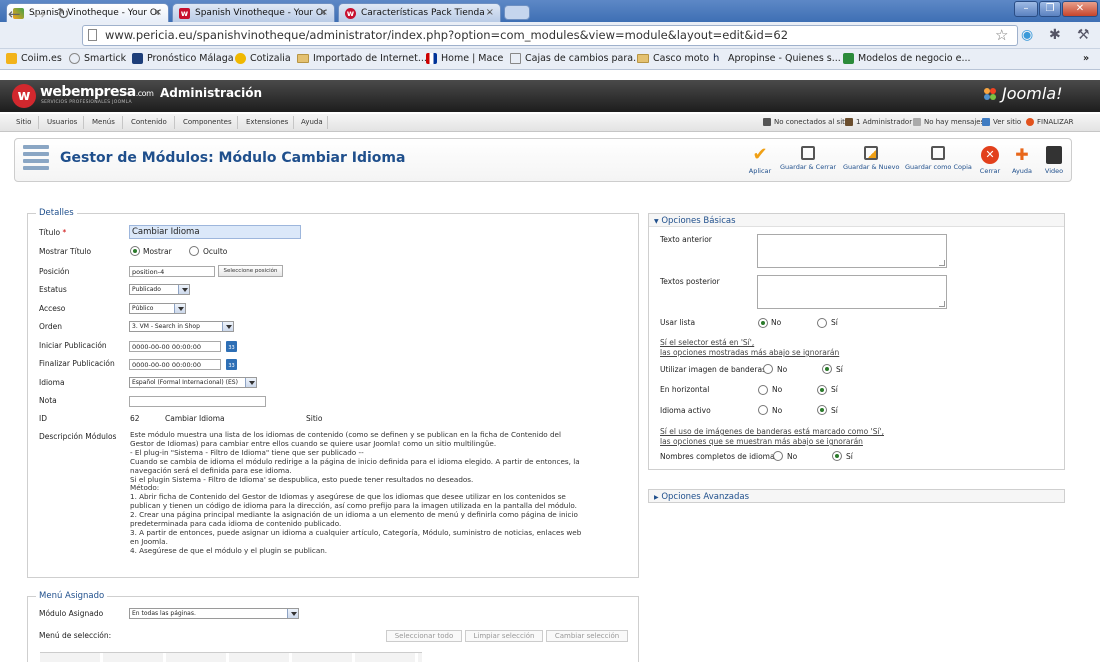 The width and height of the screenshot is (1100, 662). I want to click on minimize-window-button: –, so click(1026, 9).